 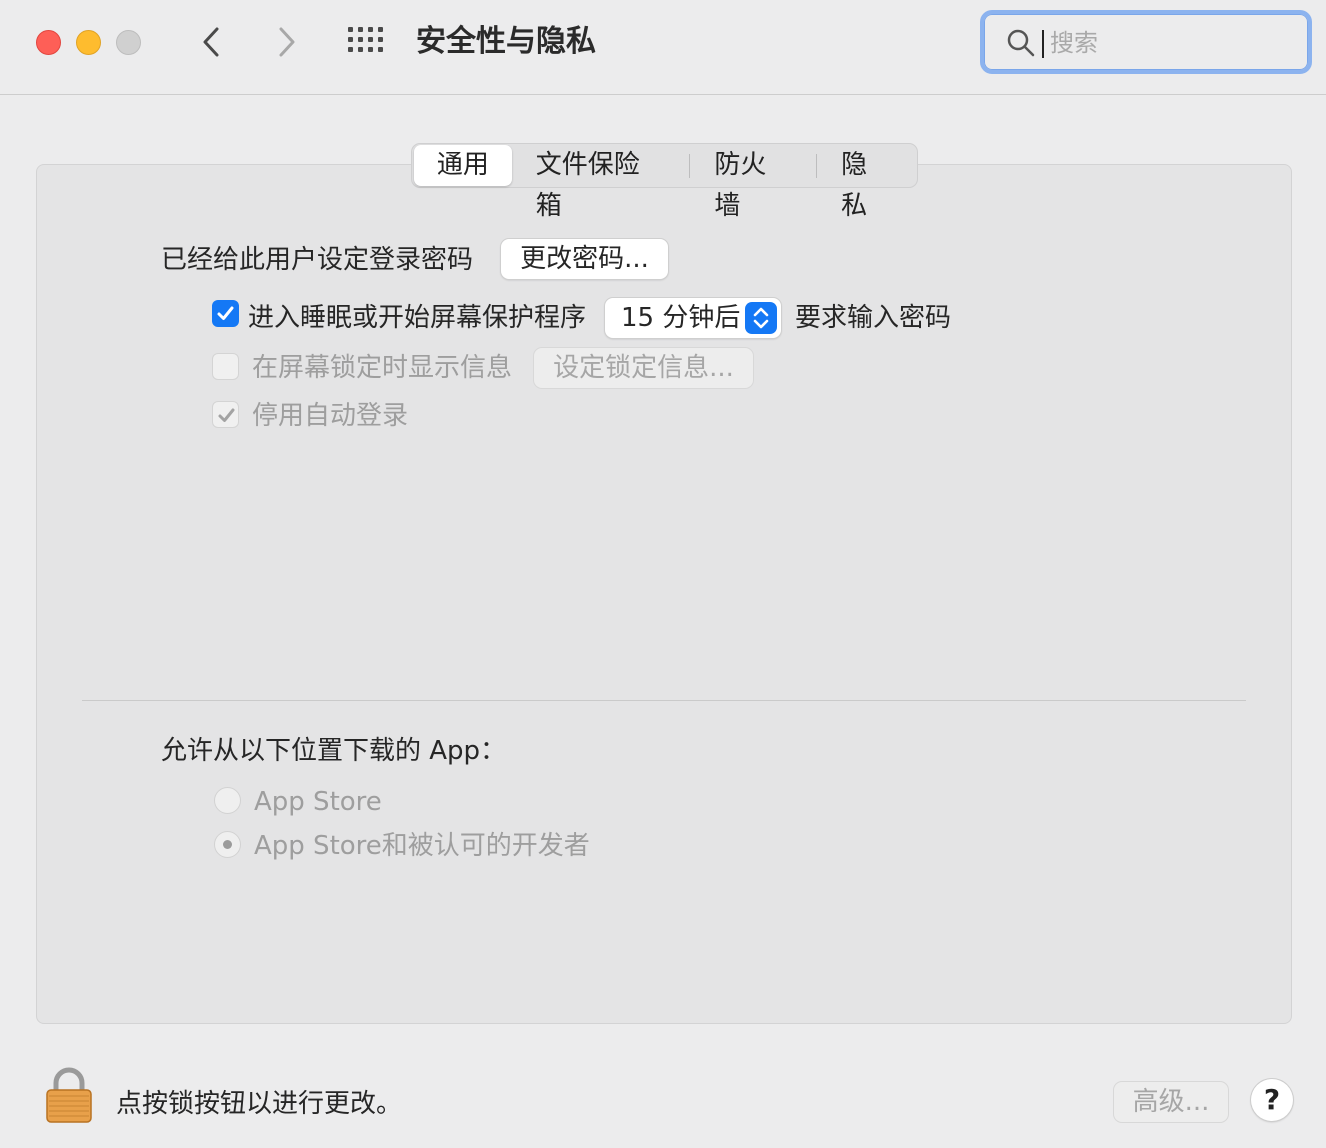 I want to click on password-delay-popup: 15 分钟后, so click(x=693, y=318).